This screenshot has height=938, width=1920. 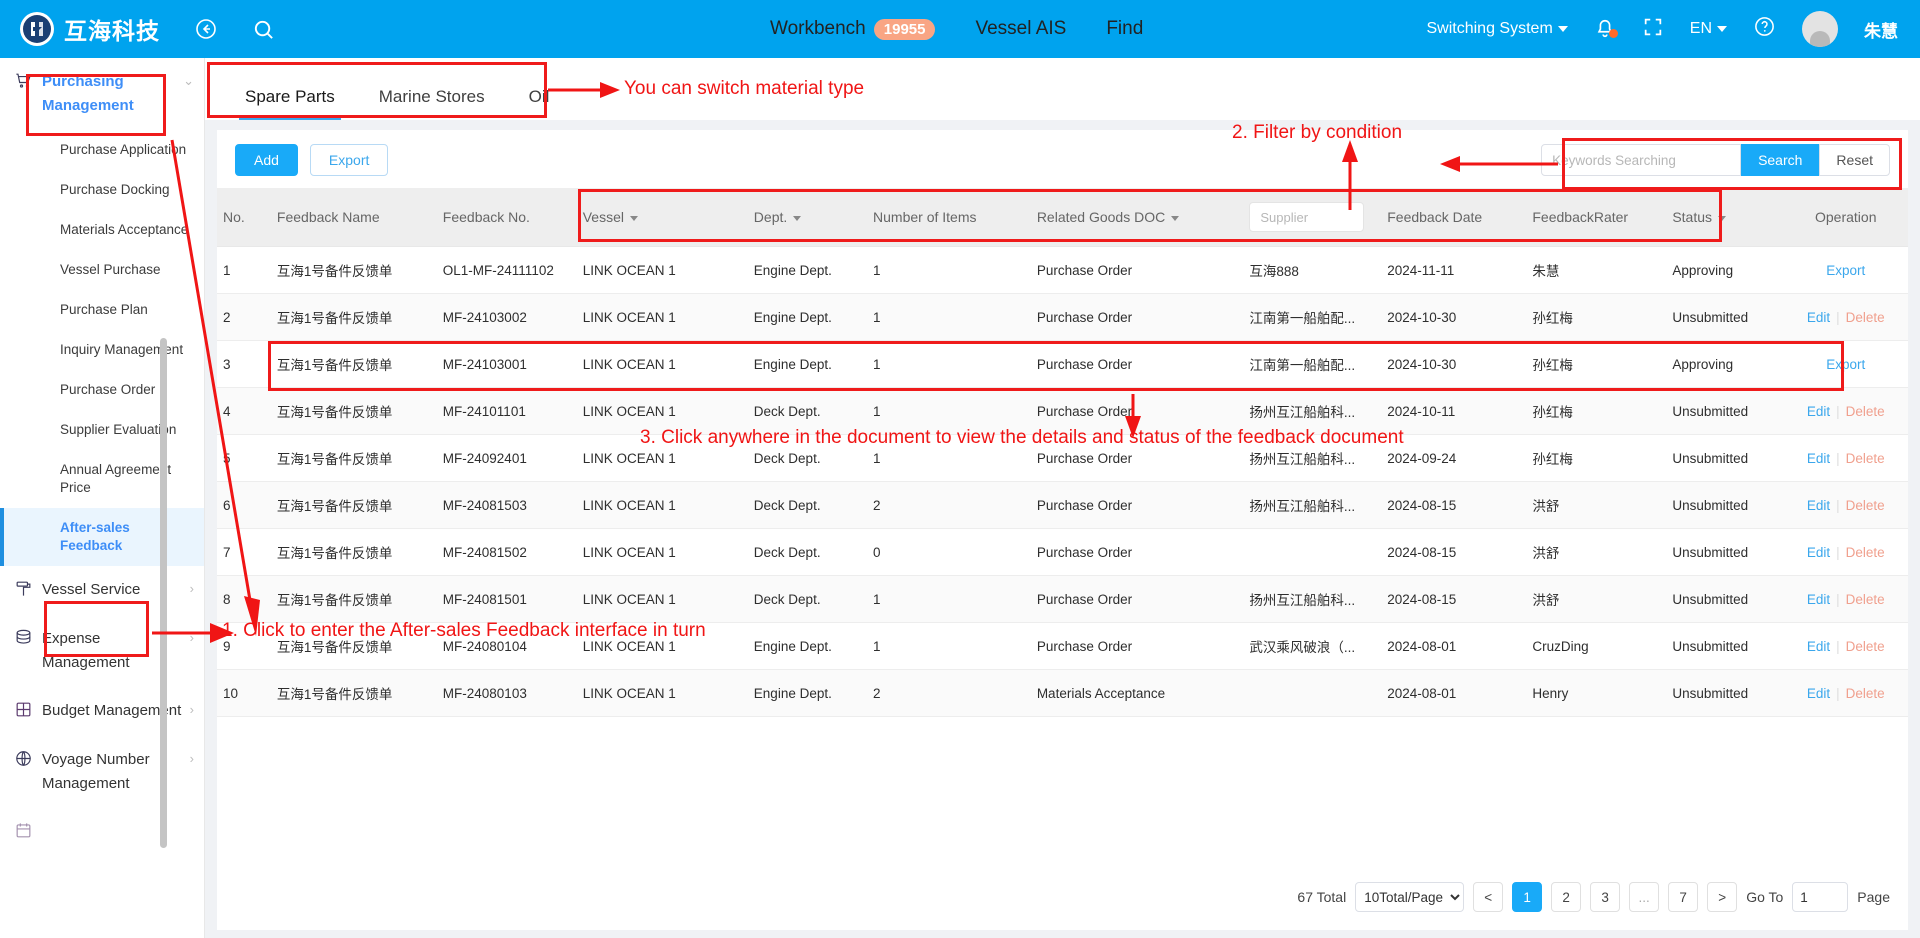 I want to click on brand-logo: 互海科技, so click(x=90, y=29).